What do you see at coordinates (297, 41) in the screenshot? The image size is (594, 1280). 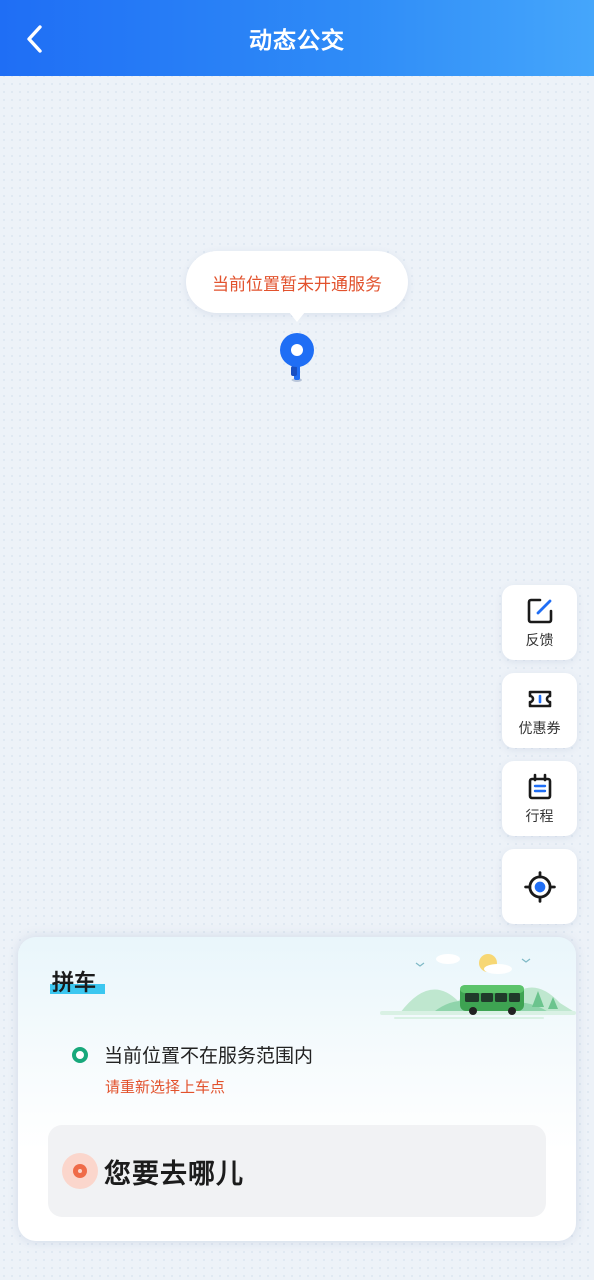 I see `page-title: 动态公交` at bounding box center [297, 41].